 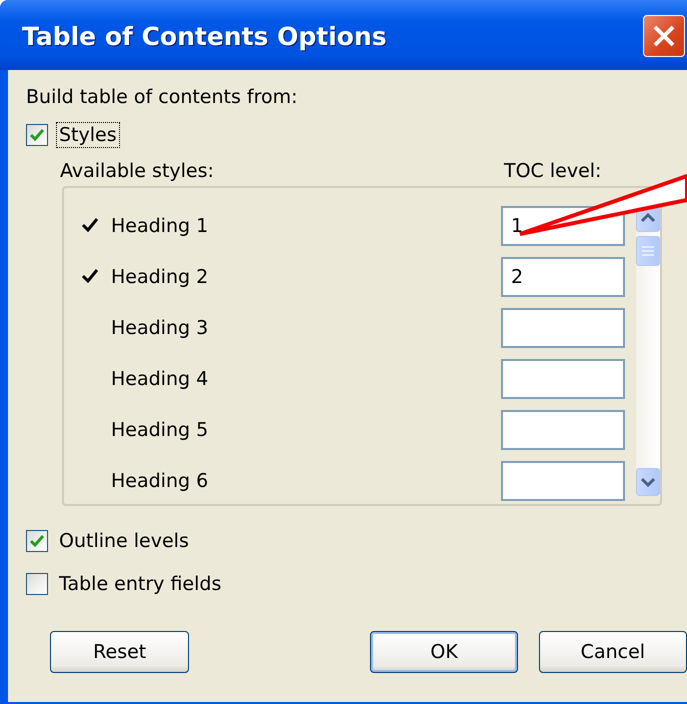 What do you see at coordinates (137, 171) in the screenshot?
I see `column-header: Available styles:` at bounding box center [137, 171].